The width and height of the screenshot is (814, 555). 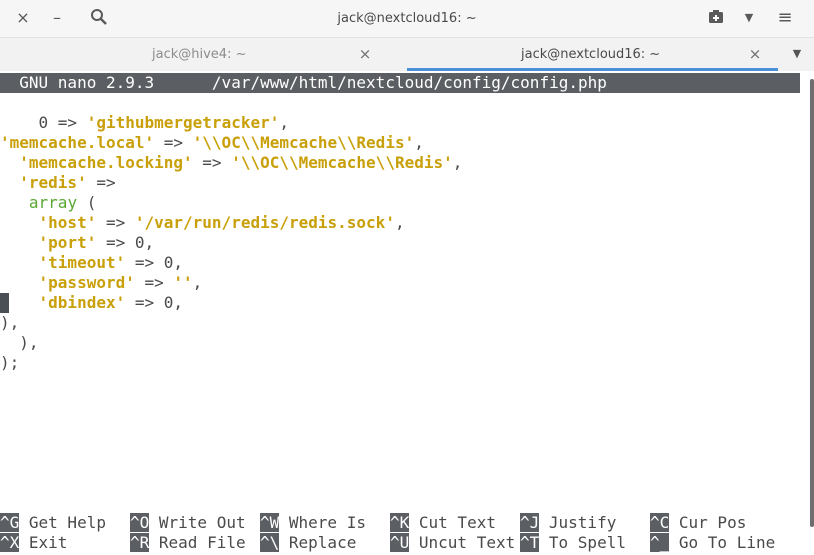 I want to click on shortcut-item: ^T To Spell, so click(x=573, y=543).